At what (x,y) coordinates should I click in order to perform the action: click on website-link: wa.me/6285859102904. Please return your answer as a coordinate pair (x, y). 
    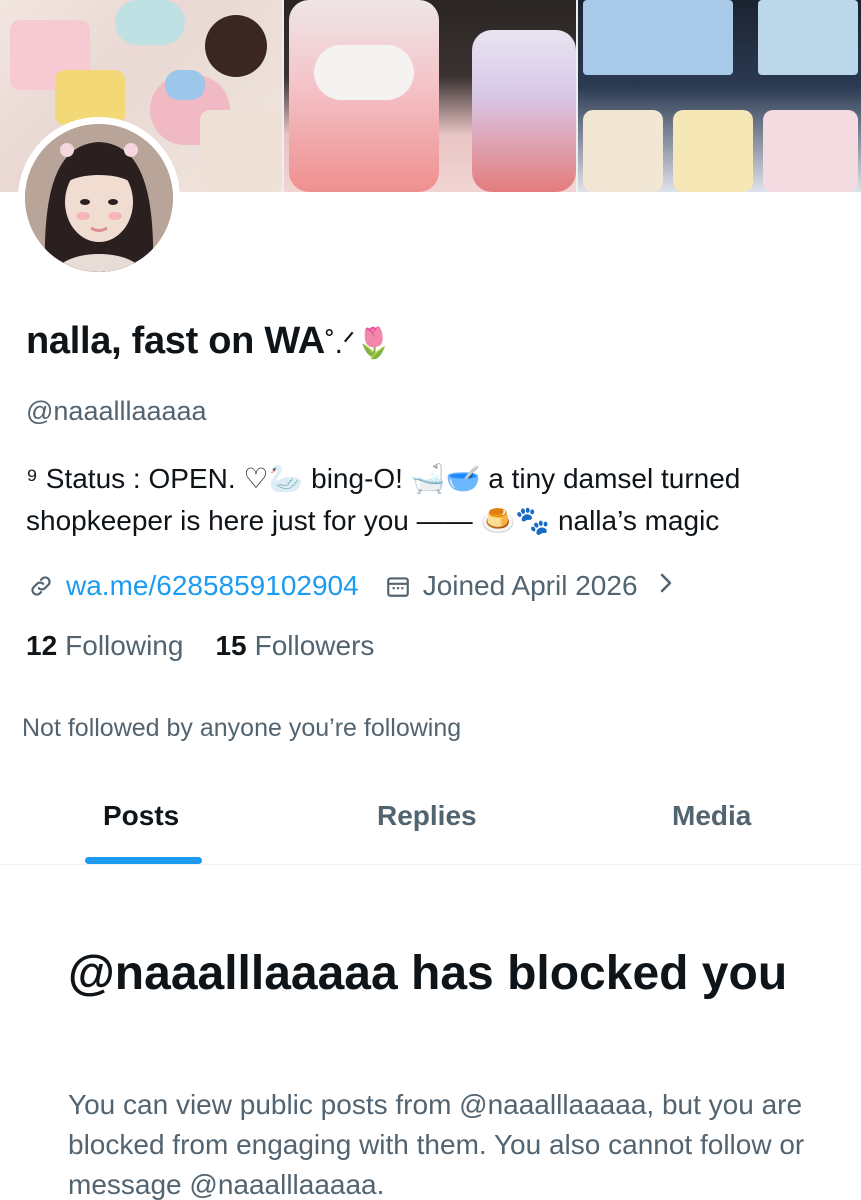
    Looking at the image, I should click on (212, 586).